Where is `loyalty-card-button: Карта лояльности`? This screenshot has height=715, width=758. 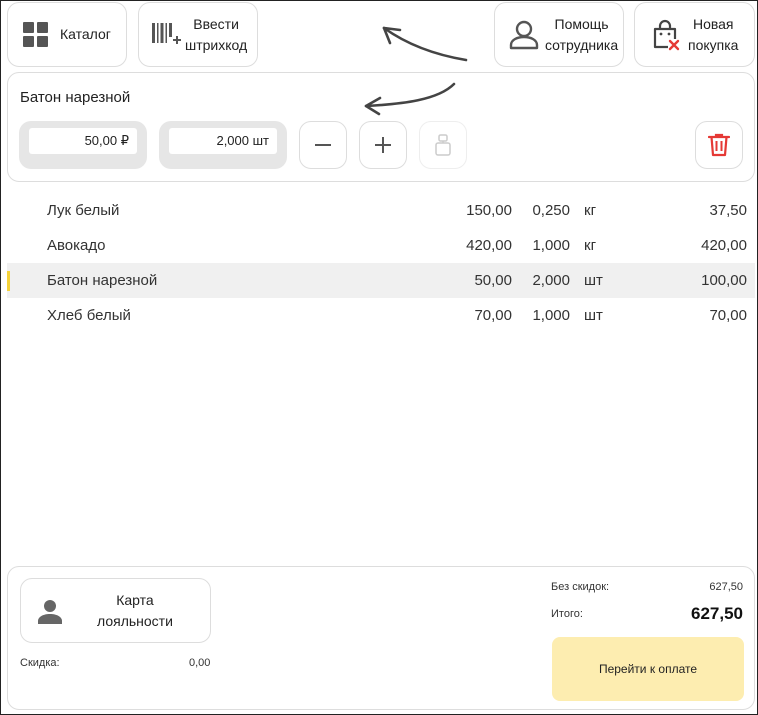
loyalty-card-button: Карта лояльности is located at coordinates (115, 610).